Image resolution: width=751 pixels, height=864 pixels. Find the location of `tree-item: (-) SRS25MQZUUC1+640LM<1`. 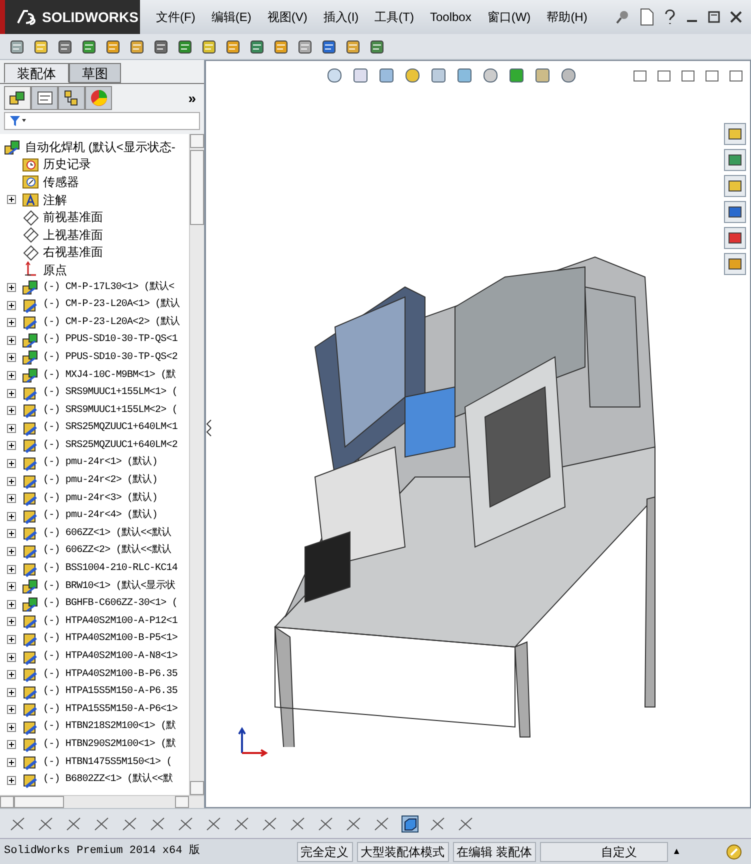

tree-item: (-) SRS25MQZUUC1+640LM<1 is located at coordinates (110, 428).